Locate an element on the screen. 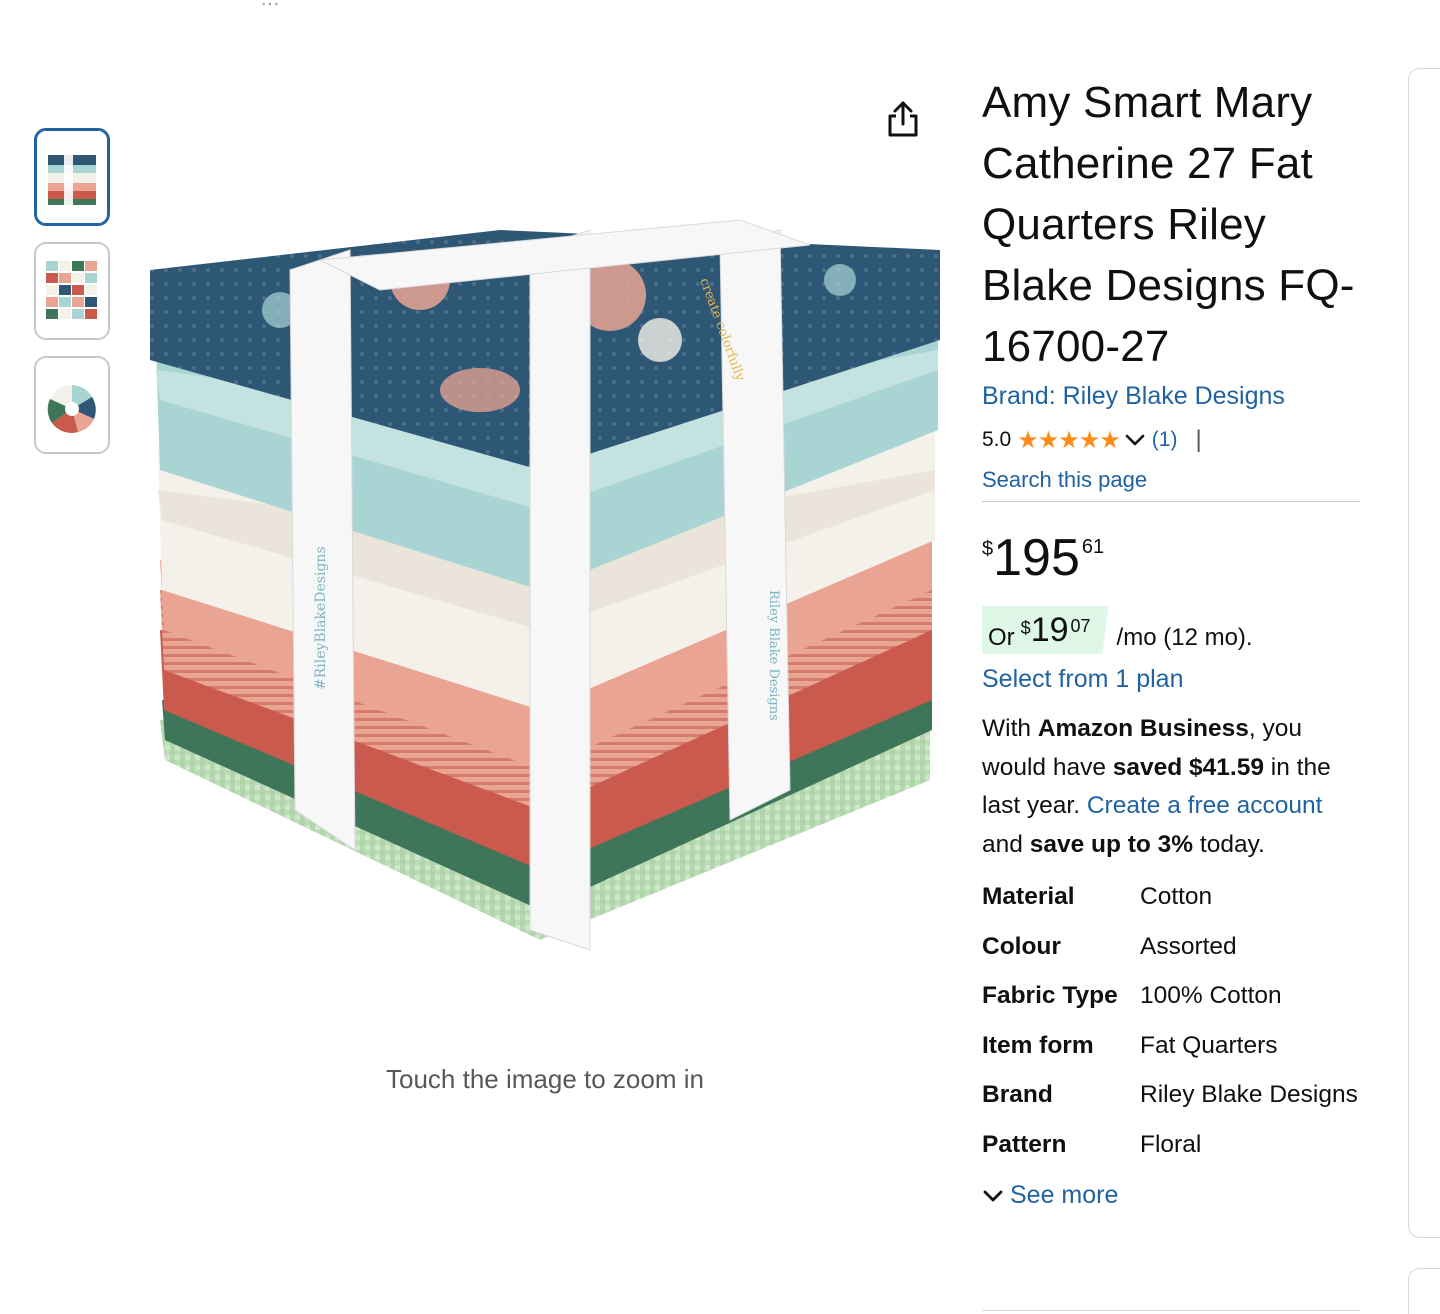  business-bold-1: Amazon Business is located at coordinates (1143, 728).